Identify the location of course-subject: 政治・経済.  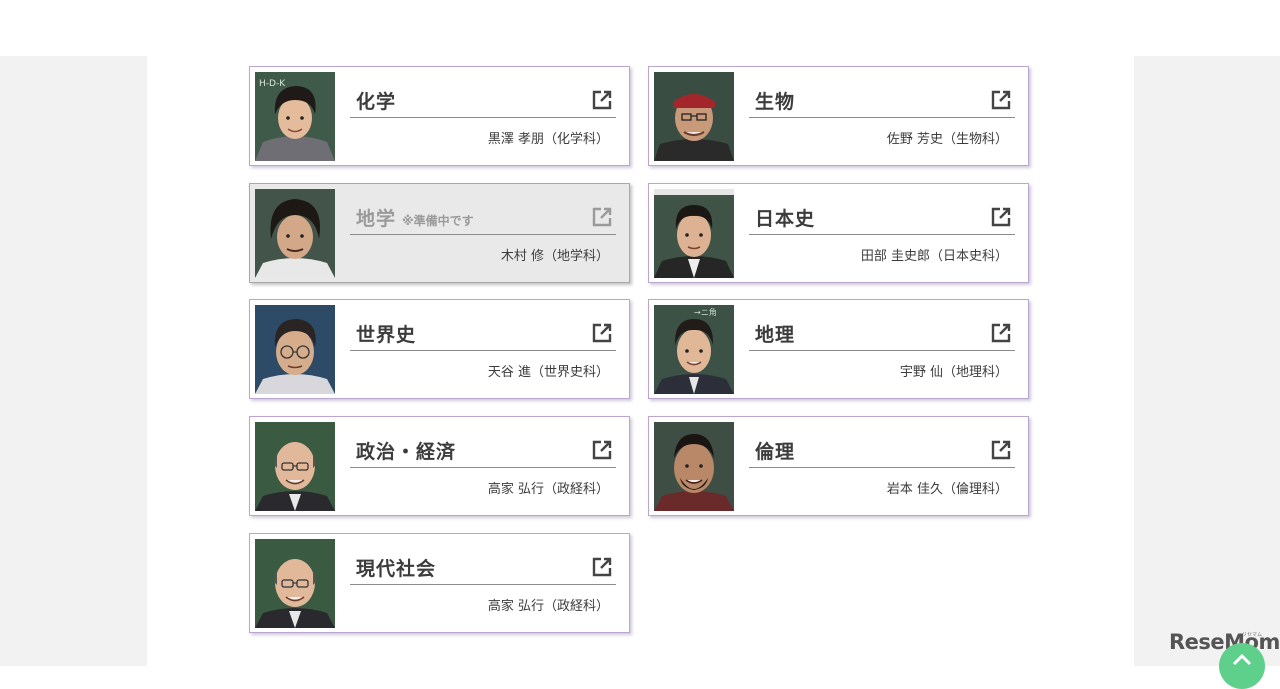
(406, 452).